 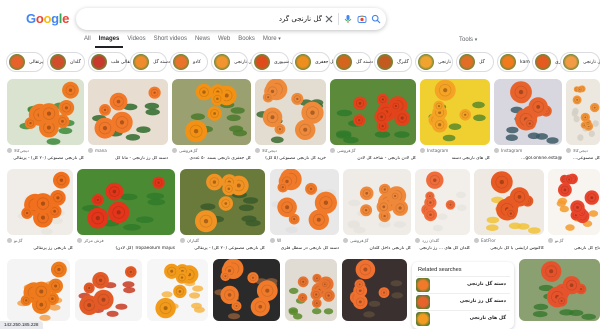 I want to click on tab-books: Books, so click(x=246, y=42).